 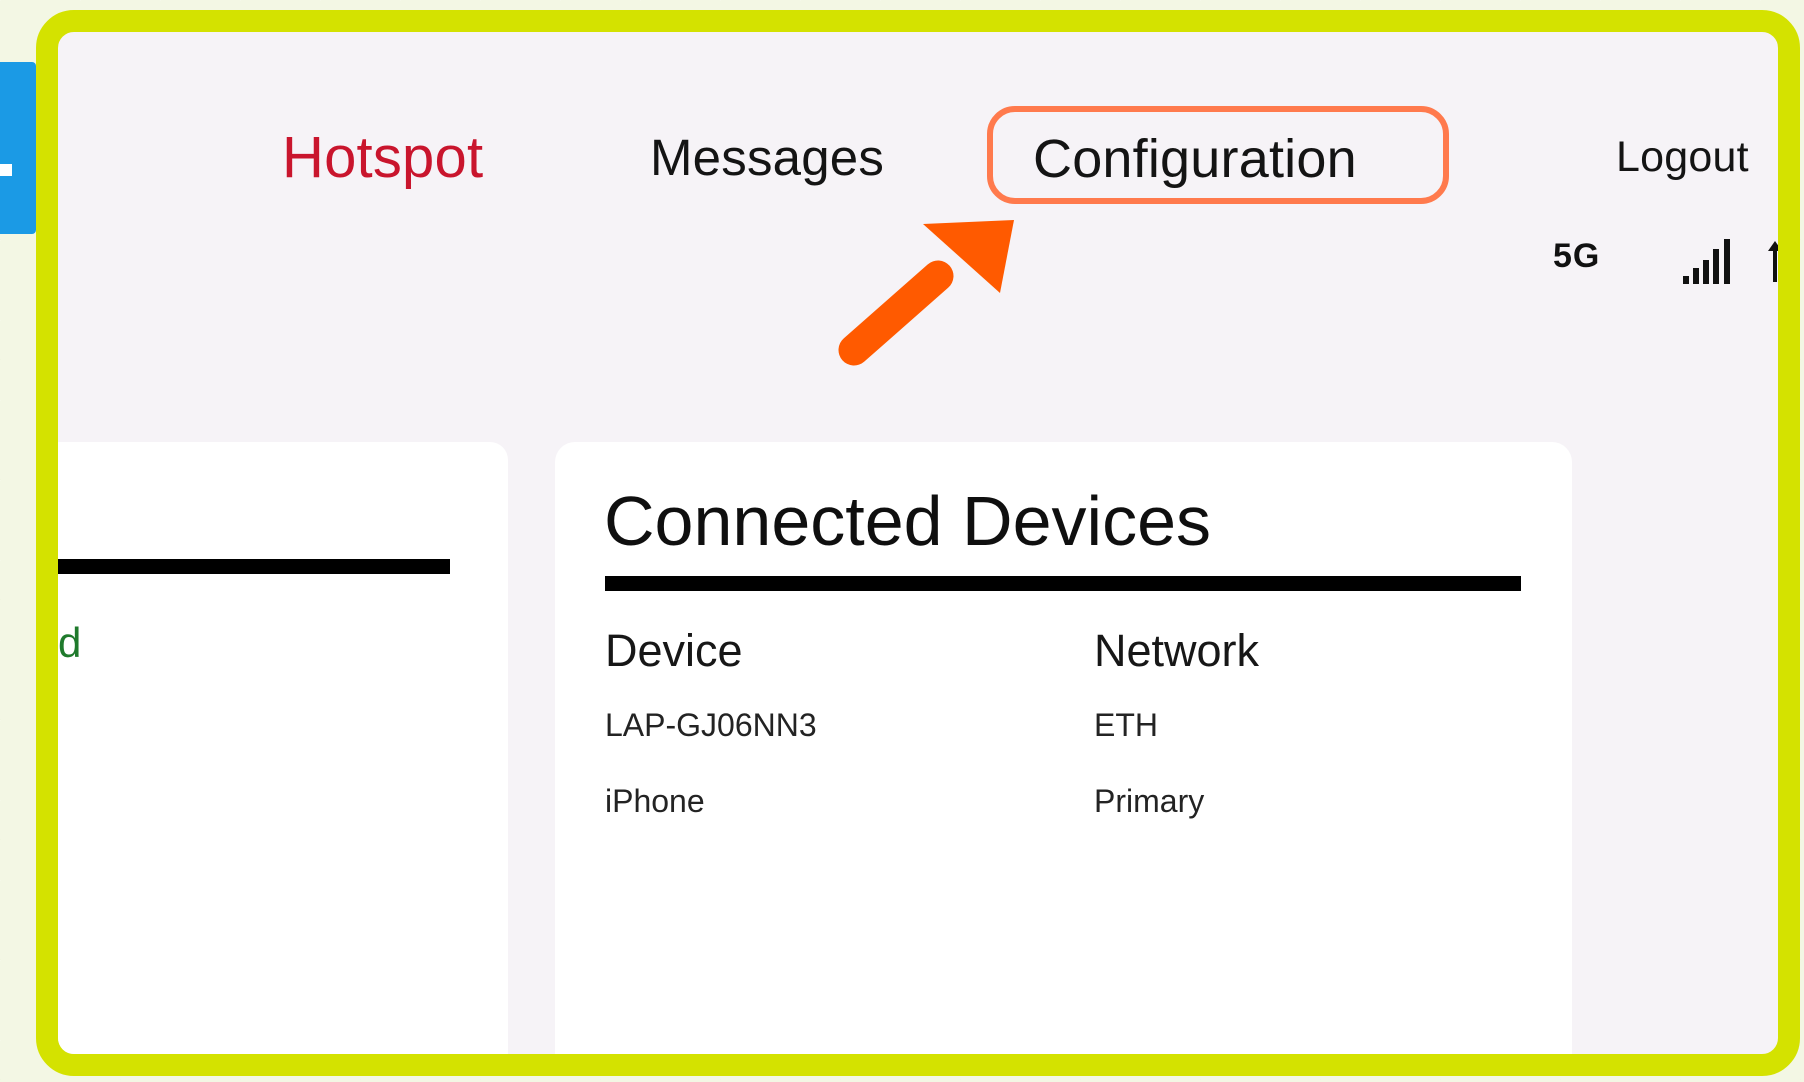 What do you see at coordinates (926, 293) in the screenshot?
I see `callout-arrow-icon` at bounding box center [926, 293].